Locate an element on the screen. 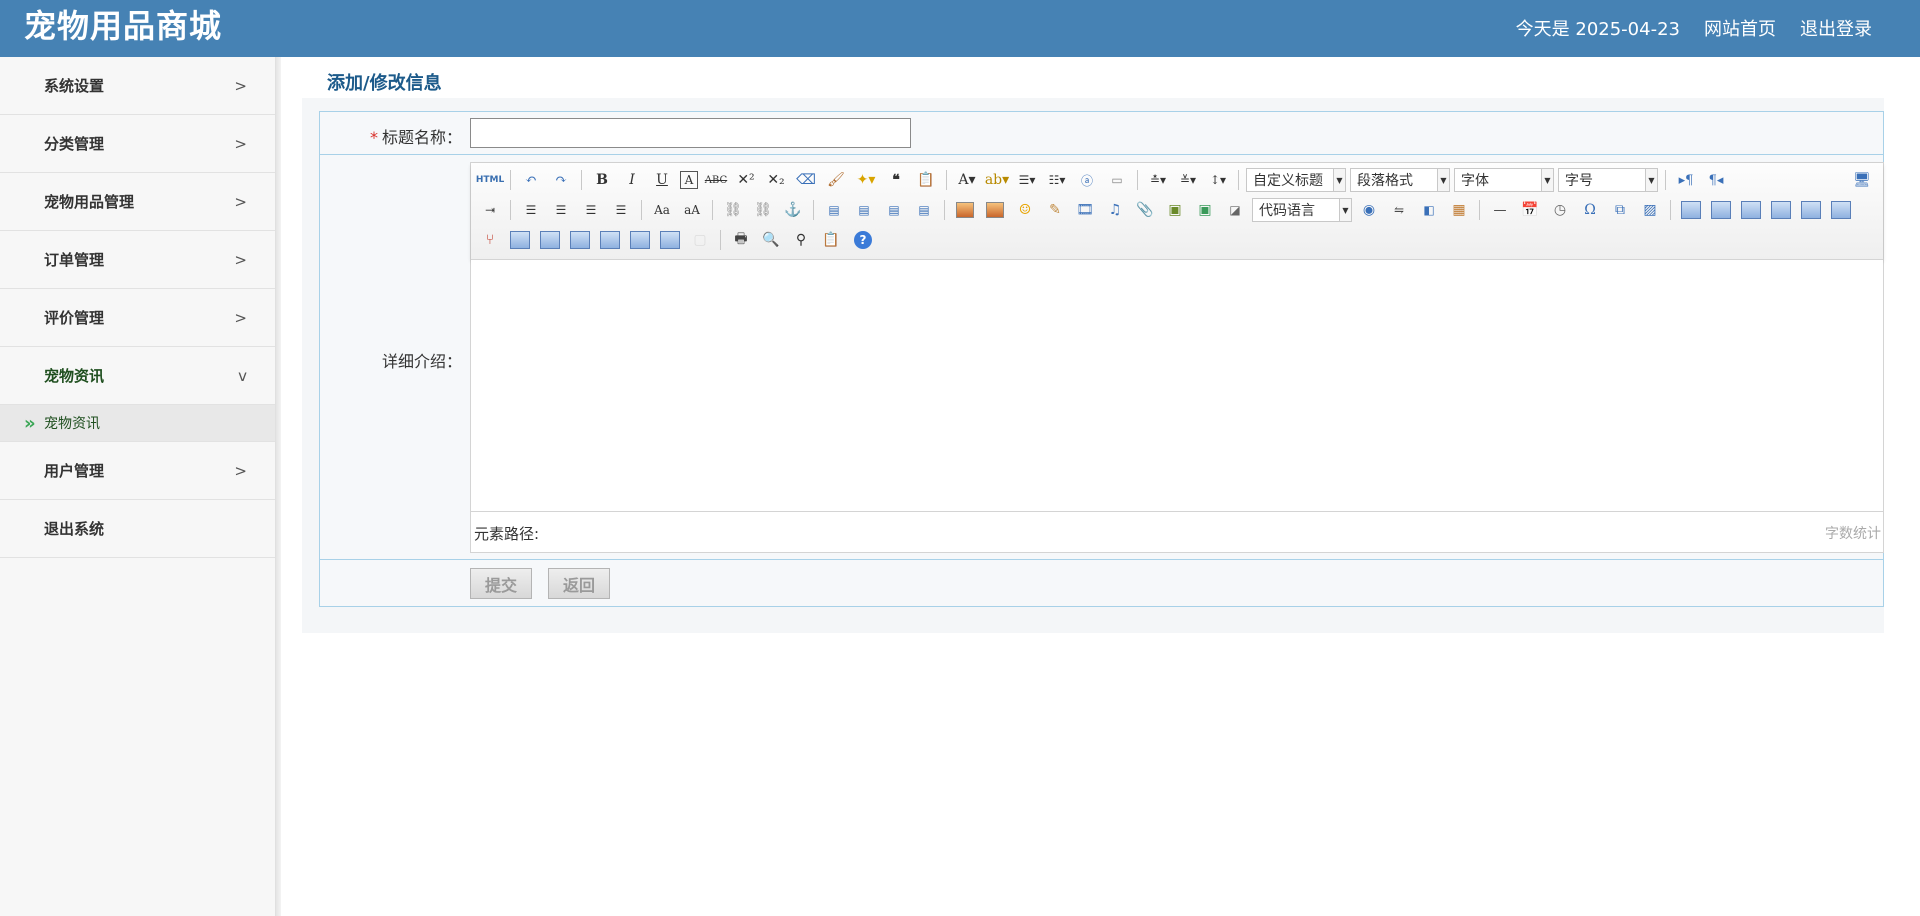 This screenshot has width=1920, height=916. split-to-rows-icon is located at coordinates (640, 240).